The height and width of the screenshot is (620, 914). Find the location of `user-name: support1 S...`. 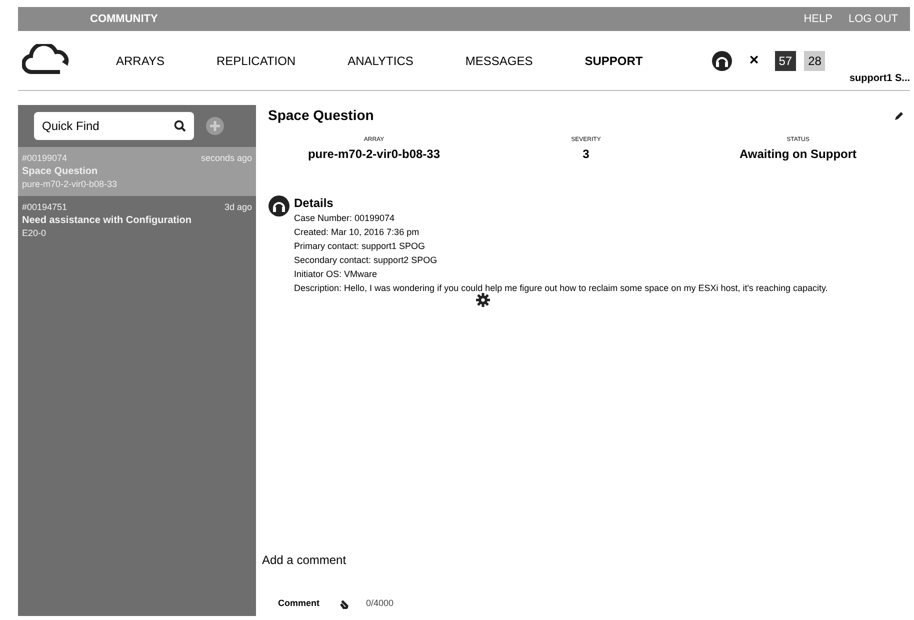

user-name: support1 S... is located at coordinates (879, 78).